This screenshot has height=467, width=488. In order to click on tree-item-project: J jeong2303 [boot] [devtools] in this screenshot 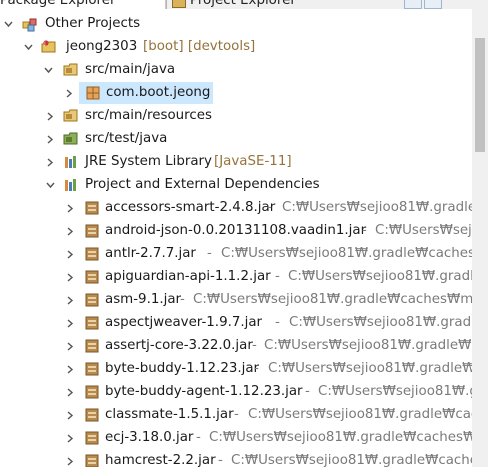, I will do `click(236, 47)`.